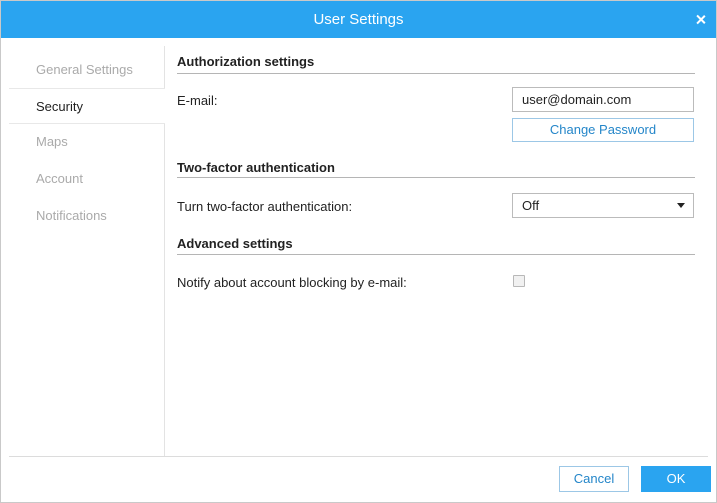 Image resolution: width=717 pixels, height=503 pixels. Describe the element at coordinates (594, 479) in the screenshot. I see `cancel-button: Cancel` at that location.